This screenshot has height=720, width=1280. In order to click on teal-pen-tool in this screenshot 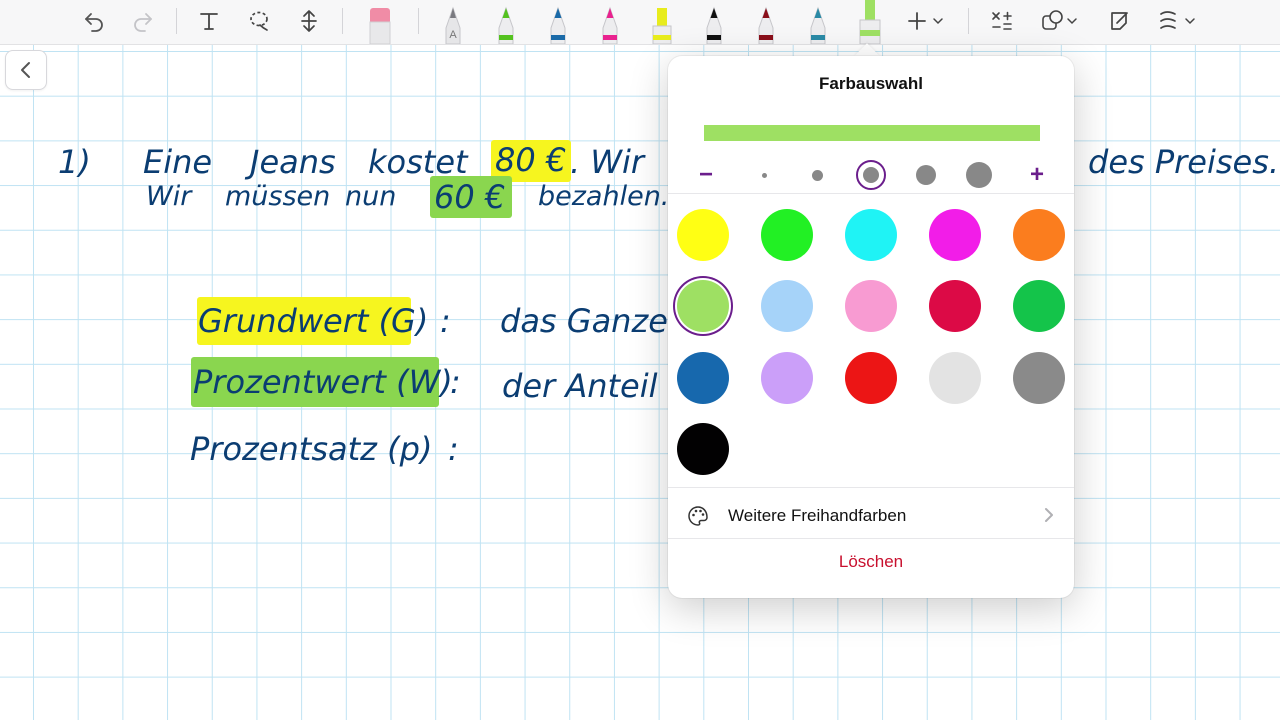, I will do `click(818, 23)`.